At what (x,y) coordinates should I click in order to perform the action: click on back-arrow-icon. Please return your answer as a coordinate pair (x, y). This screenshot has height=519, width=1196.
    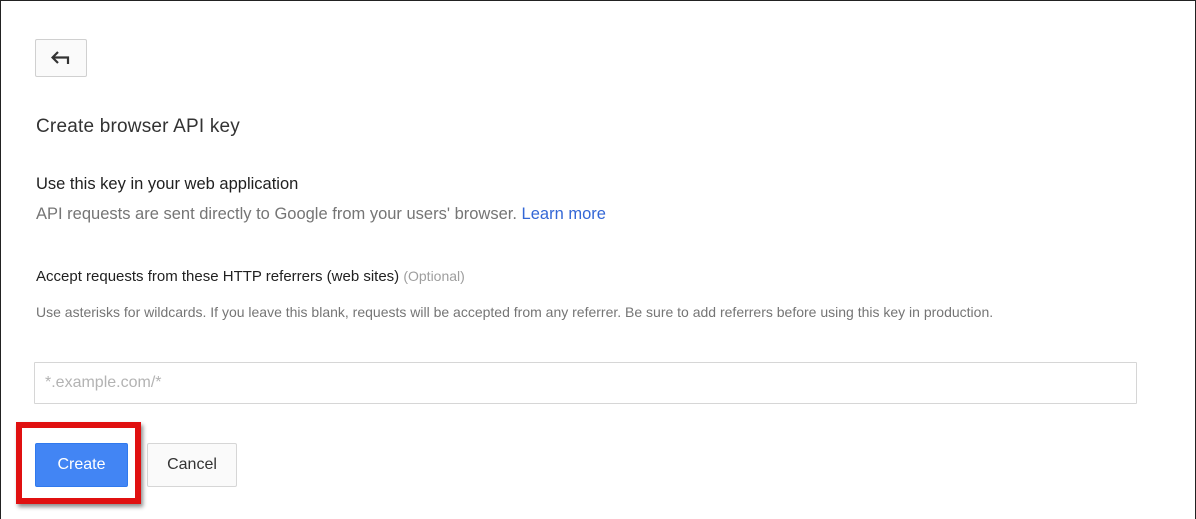
    Looking at the image, I should click on (61, 58).